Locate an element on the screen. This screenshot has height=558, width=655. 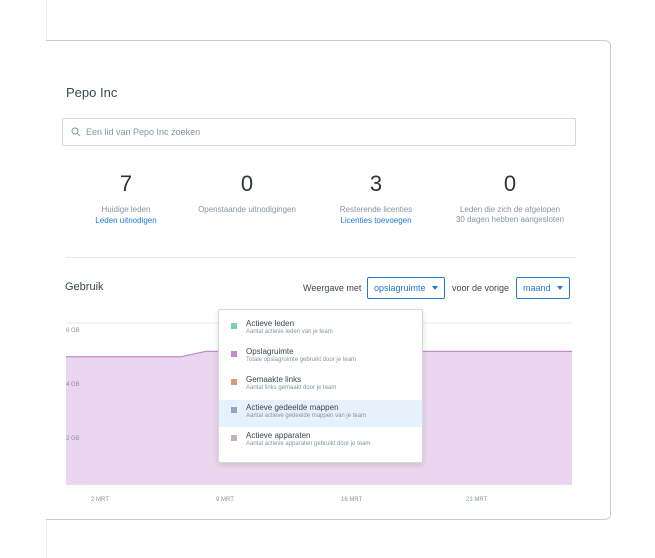
stat-current-members: 7 Huidige leden Leden uitnodigen is located at coordinates (126, 198).